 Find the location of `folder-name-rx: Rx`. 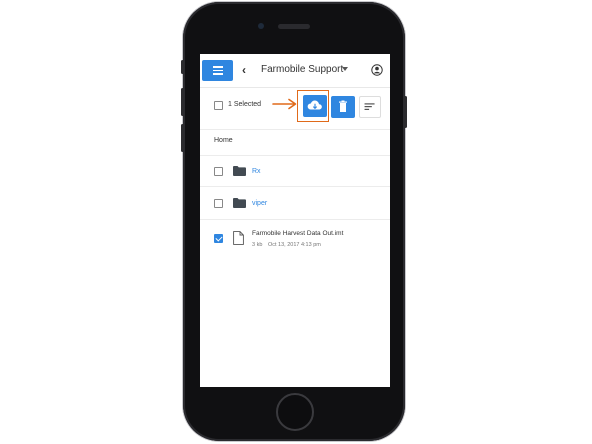

folder-name-rx: Rx is located at coordinates (256, 171).